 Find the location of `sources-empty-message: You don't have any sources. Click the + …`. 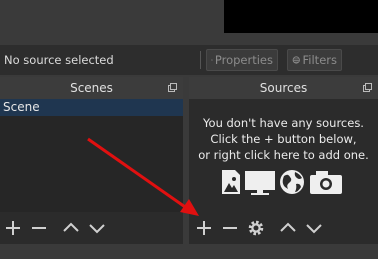

sources-empty-message: You don't have any sources. Click the + … is located at coordinates (283, 139).